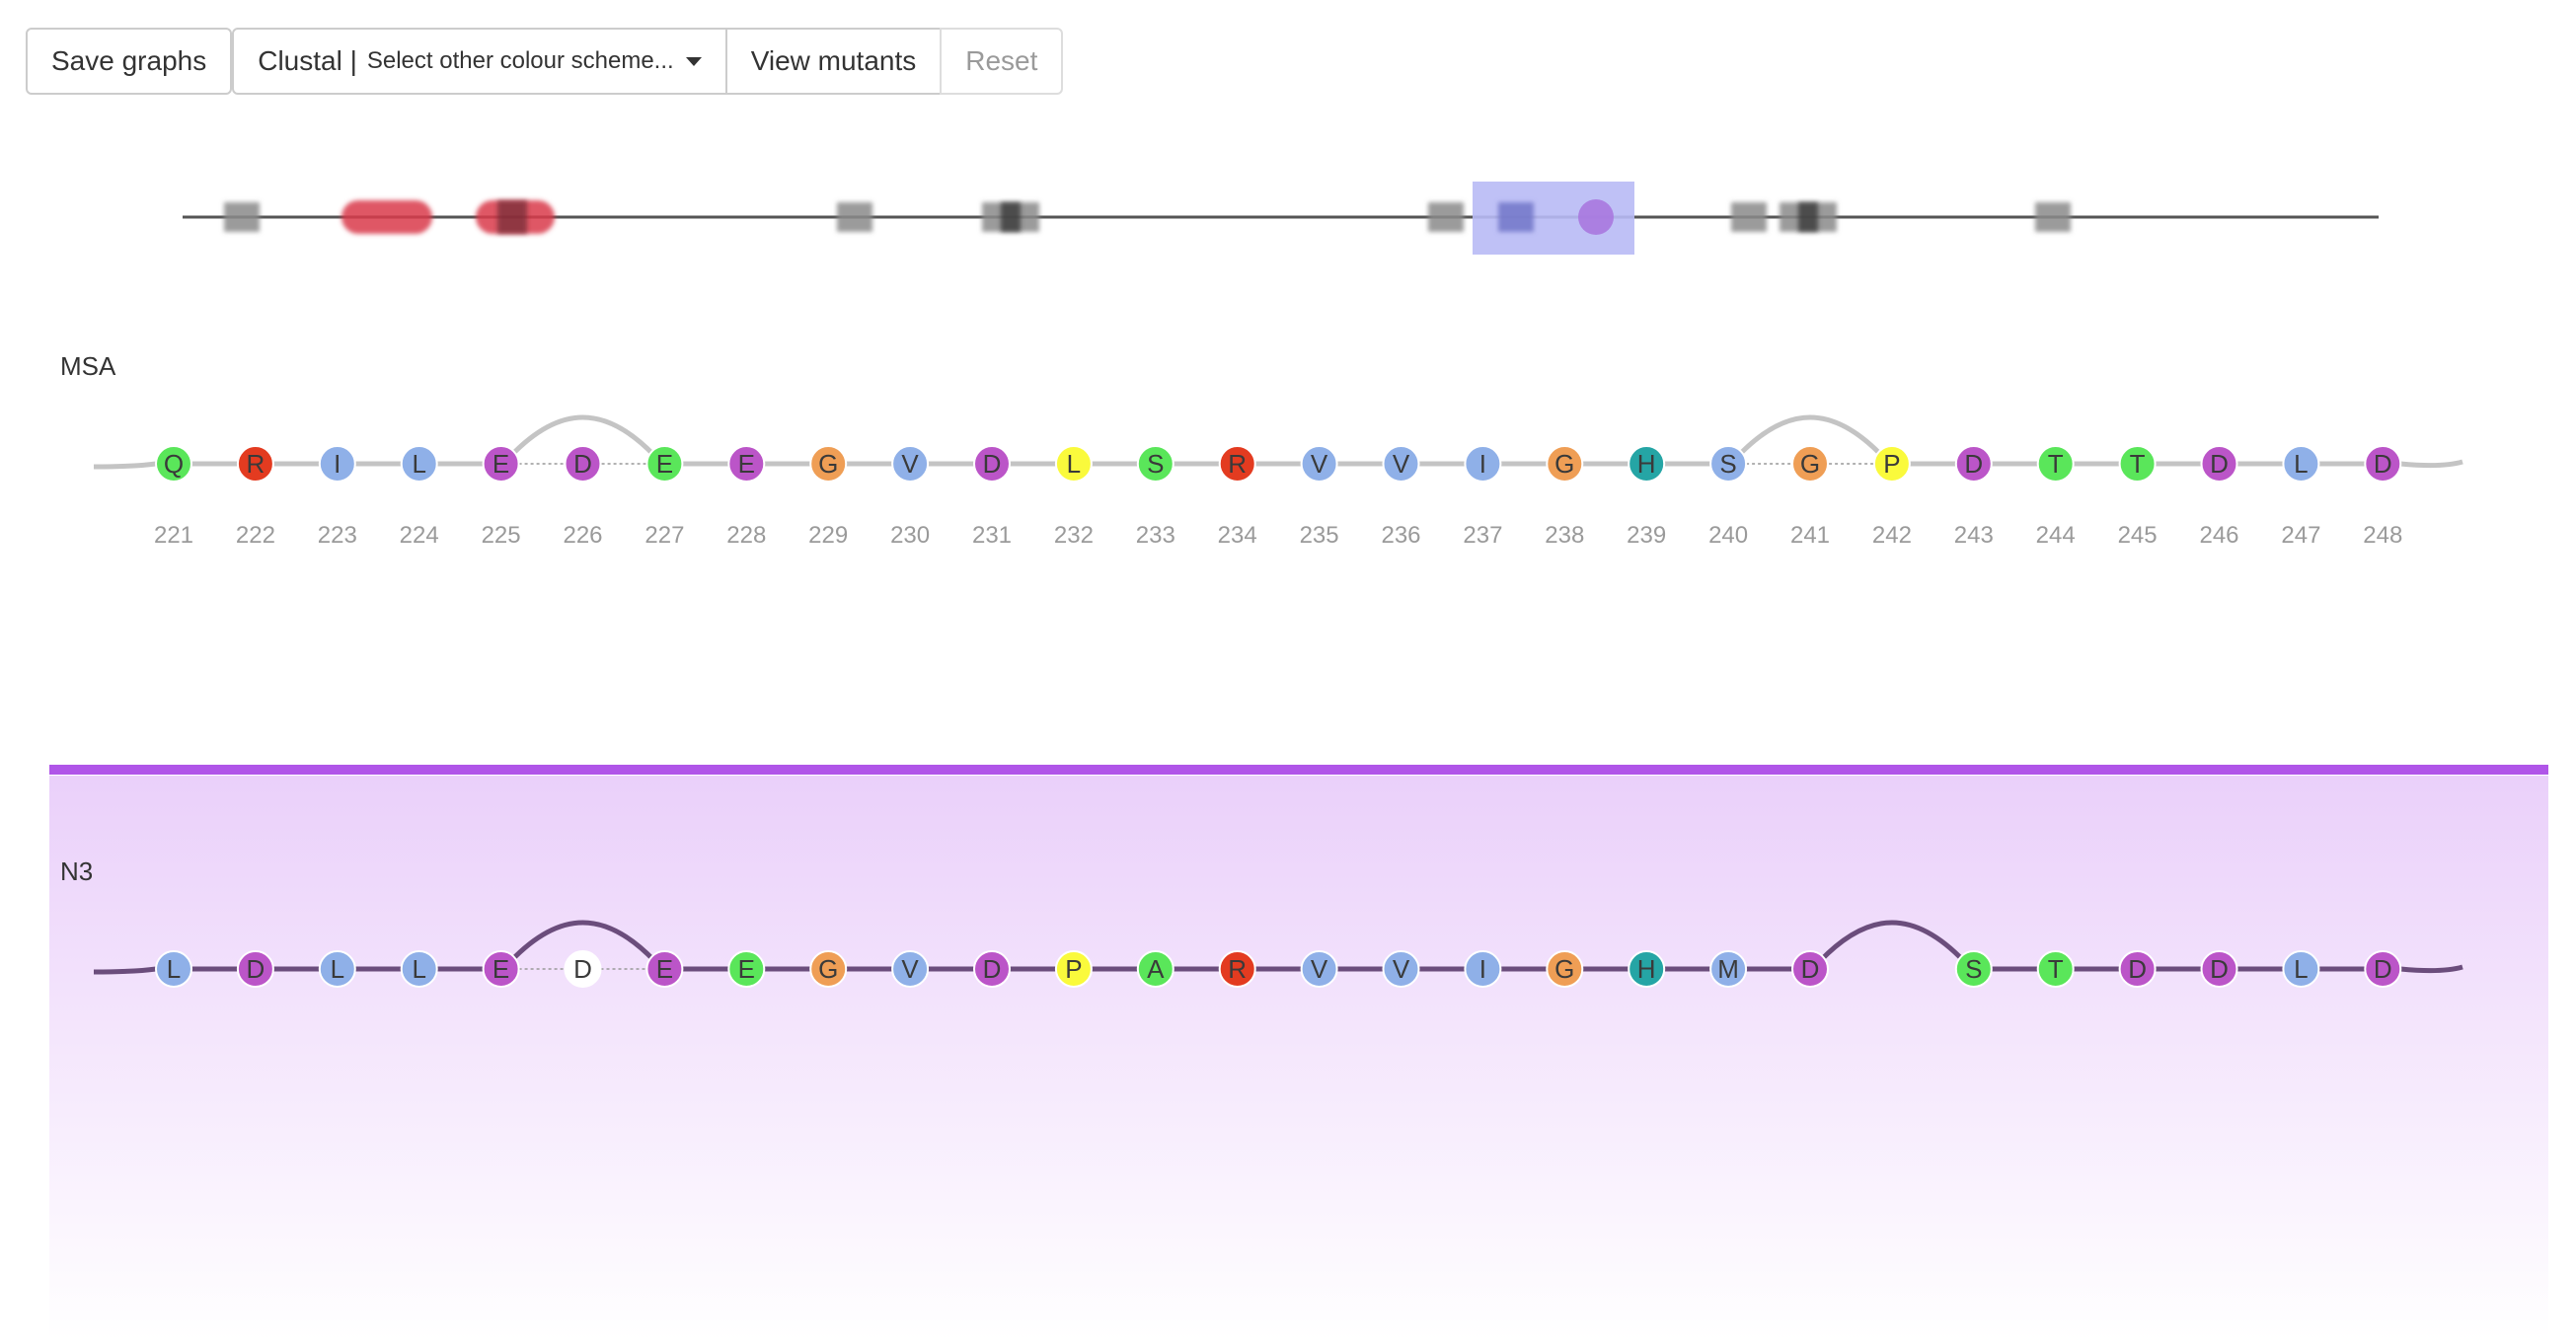 The width and height of the screenshot is (2576, 1340). Describe the element at coordinates (129, 61) in the screenshot. I see `save-graphs-button: Save graphs` at that location.